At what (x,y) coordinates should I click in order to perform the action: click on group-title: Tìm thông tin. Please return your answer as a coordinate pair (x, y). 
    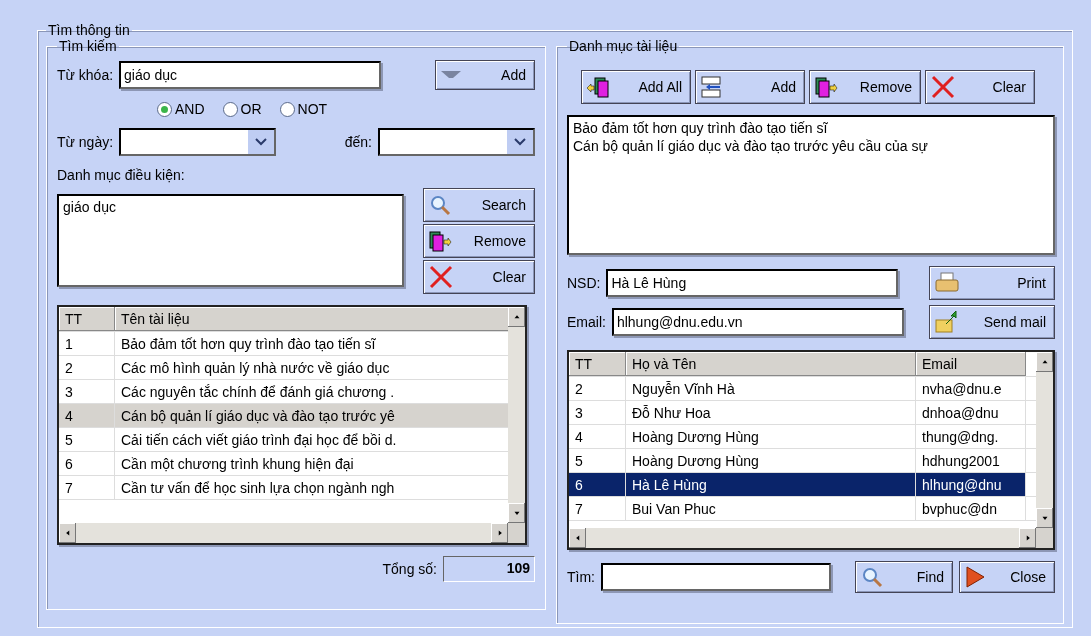
    Looking at the image, I should click on (89, 30).